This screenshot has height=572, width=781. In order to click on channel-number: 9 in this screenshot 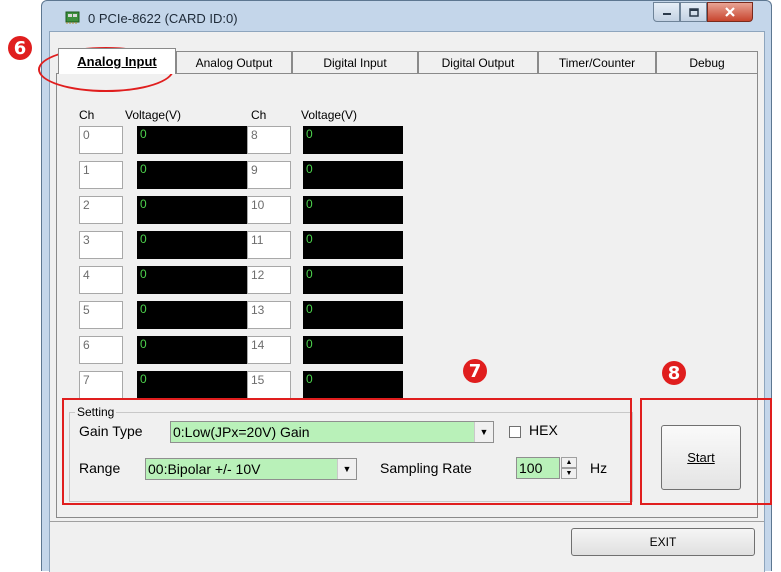, I will do `click(269, 175)`.